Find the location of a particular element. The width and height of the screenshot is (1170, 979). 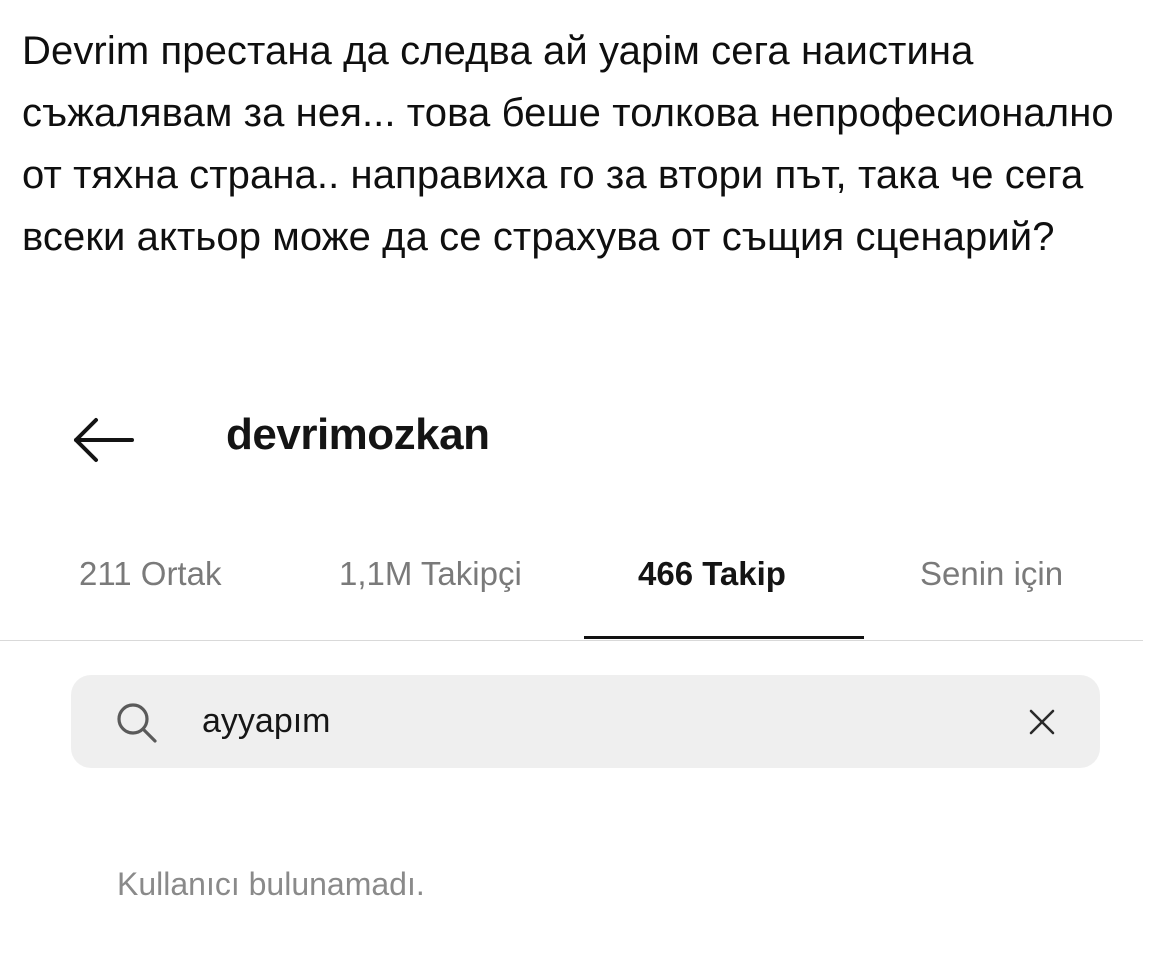

back-button is located at coordinates (103, 440).